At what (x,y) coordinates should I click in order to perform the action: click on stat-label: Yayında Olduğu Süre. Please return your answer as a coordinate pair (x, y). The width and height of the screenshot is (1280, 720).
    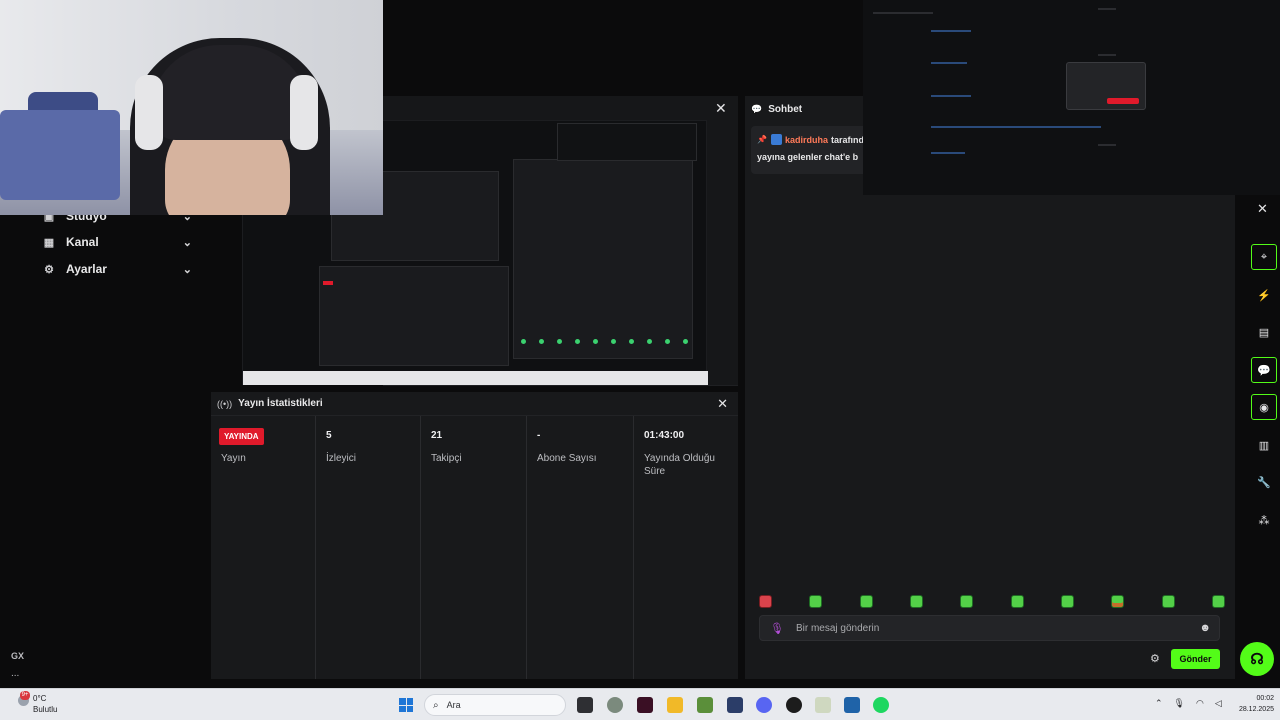
    Looking at the image, I should click on (679, 465).